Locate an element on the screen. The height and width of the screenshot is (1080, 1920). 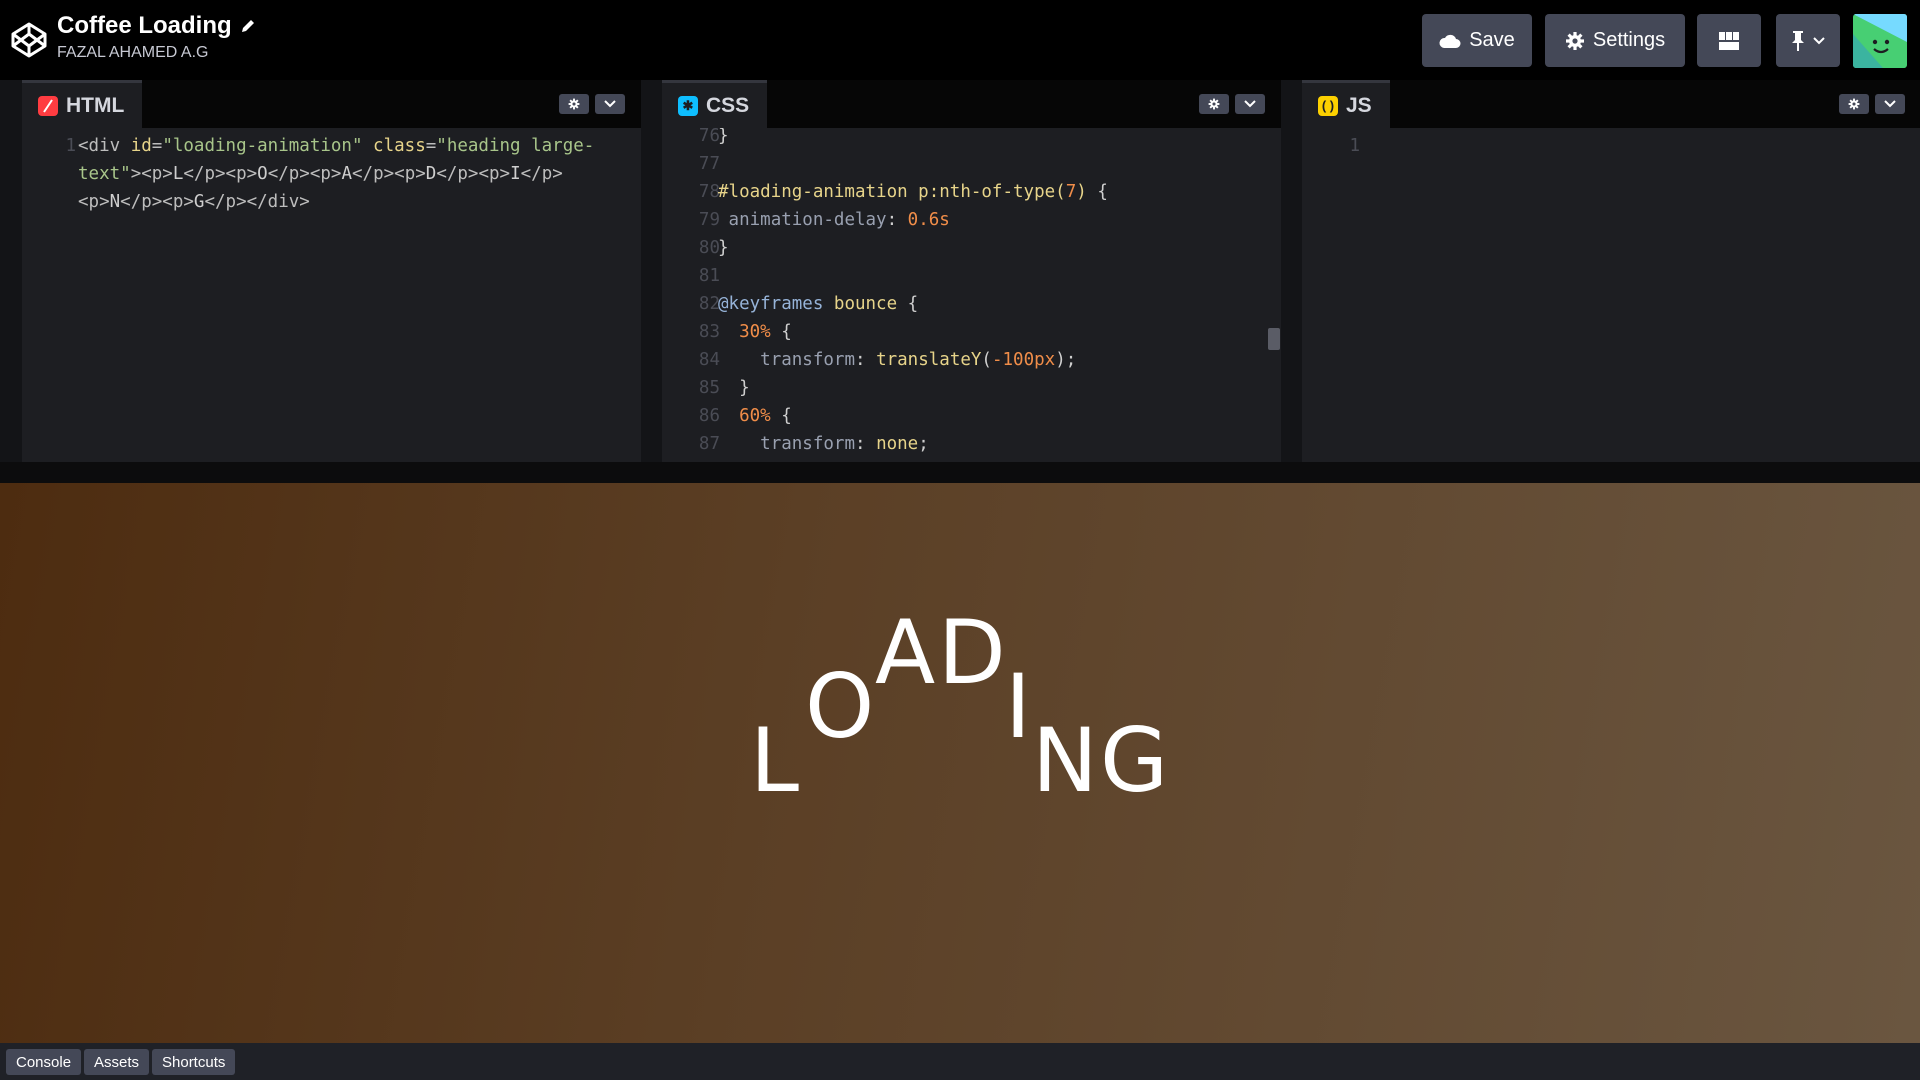
pen-title: Coffee Loading is located at coordinates (156, 26).